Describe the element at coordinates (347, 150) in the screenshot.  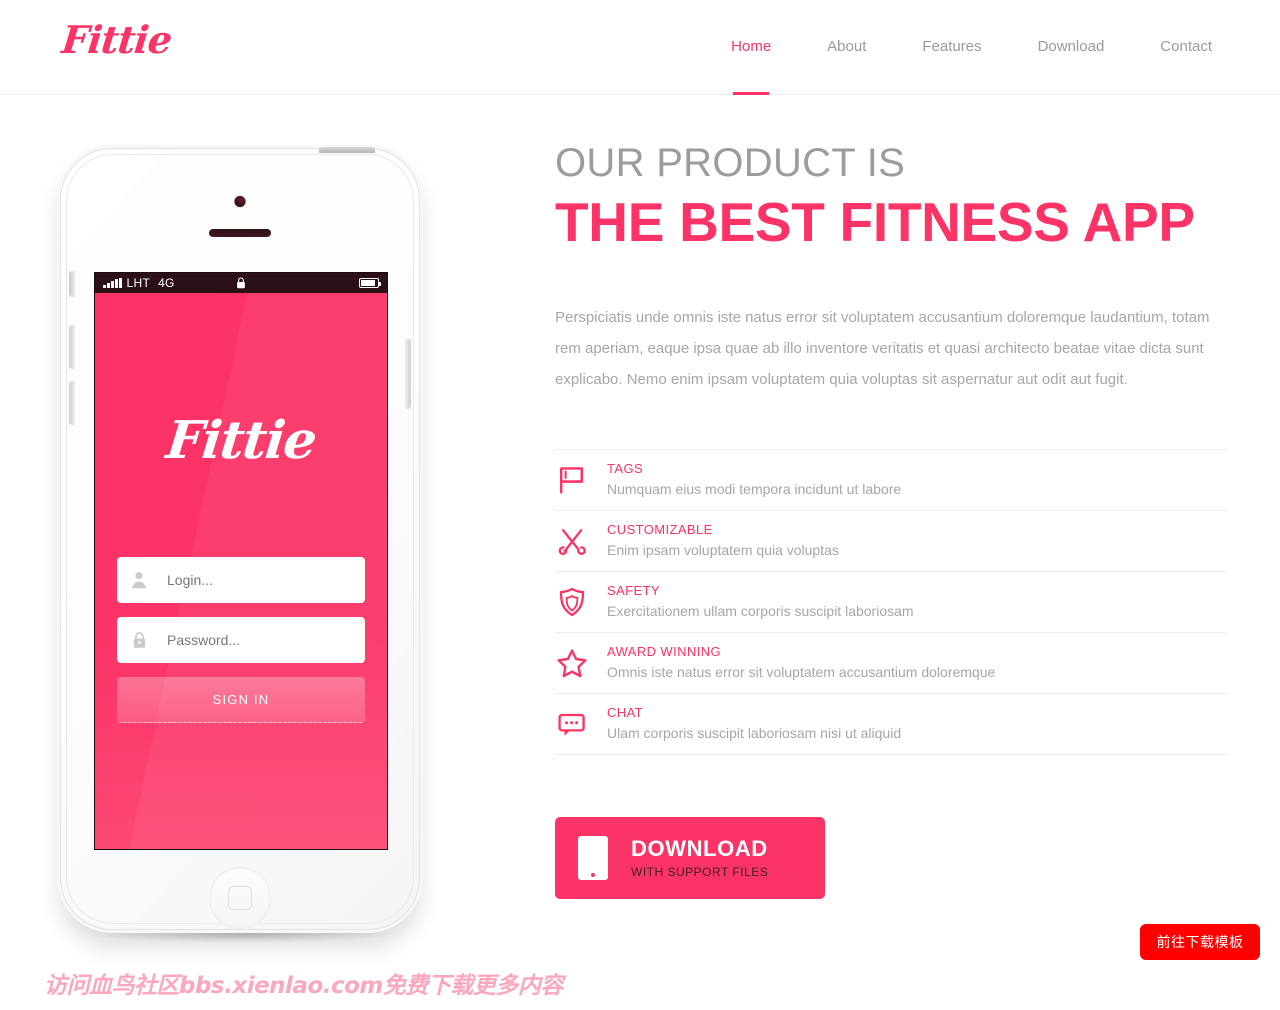
I see `power-button-icon` at that location.